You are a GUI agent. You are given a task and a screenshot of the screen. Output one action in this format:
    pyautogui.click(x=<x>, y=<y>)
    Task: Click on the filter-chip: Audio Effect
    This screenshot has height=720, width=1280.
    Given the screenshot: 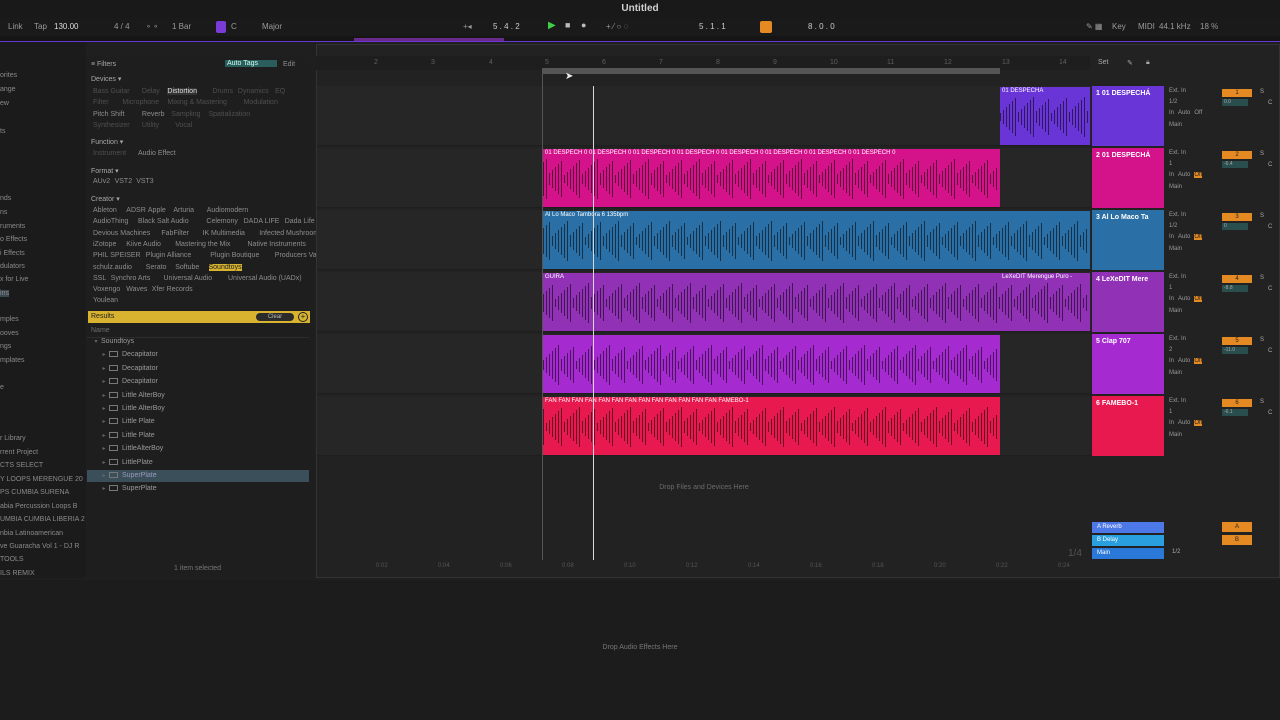 What is the action you would take?
    pyautogui.click(x=157, y=153)
    